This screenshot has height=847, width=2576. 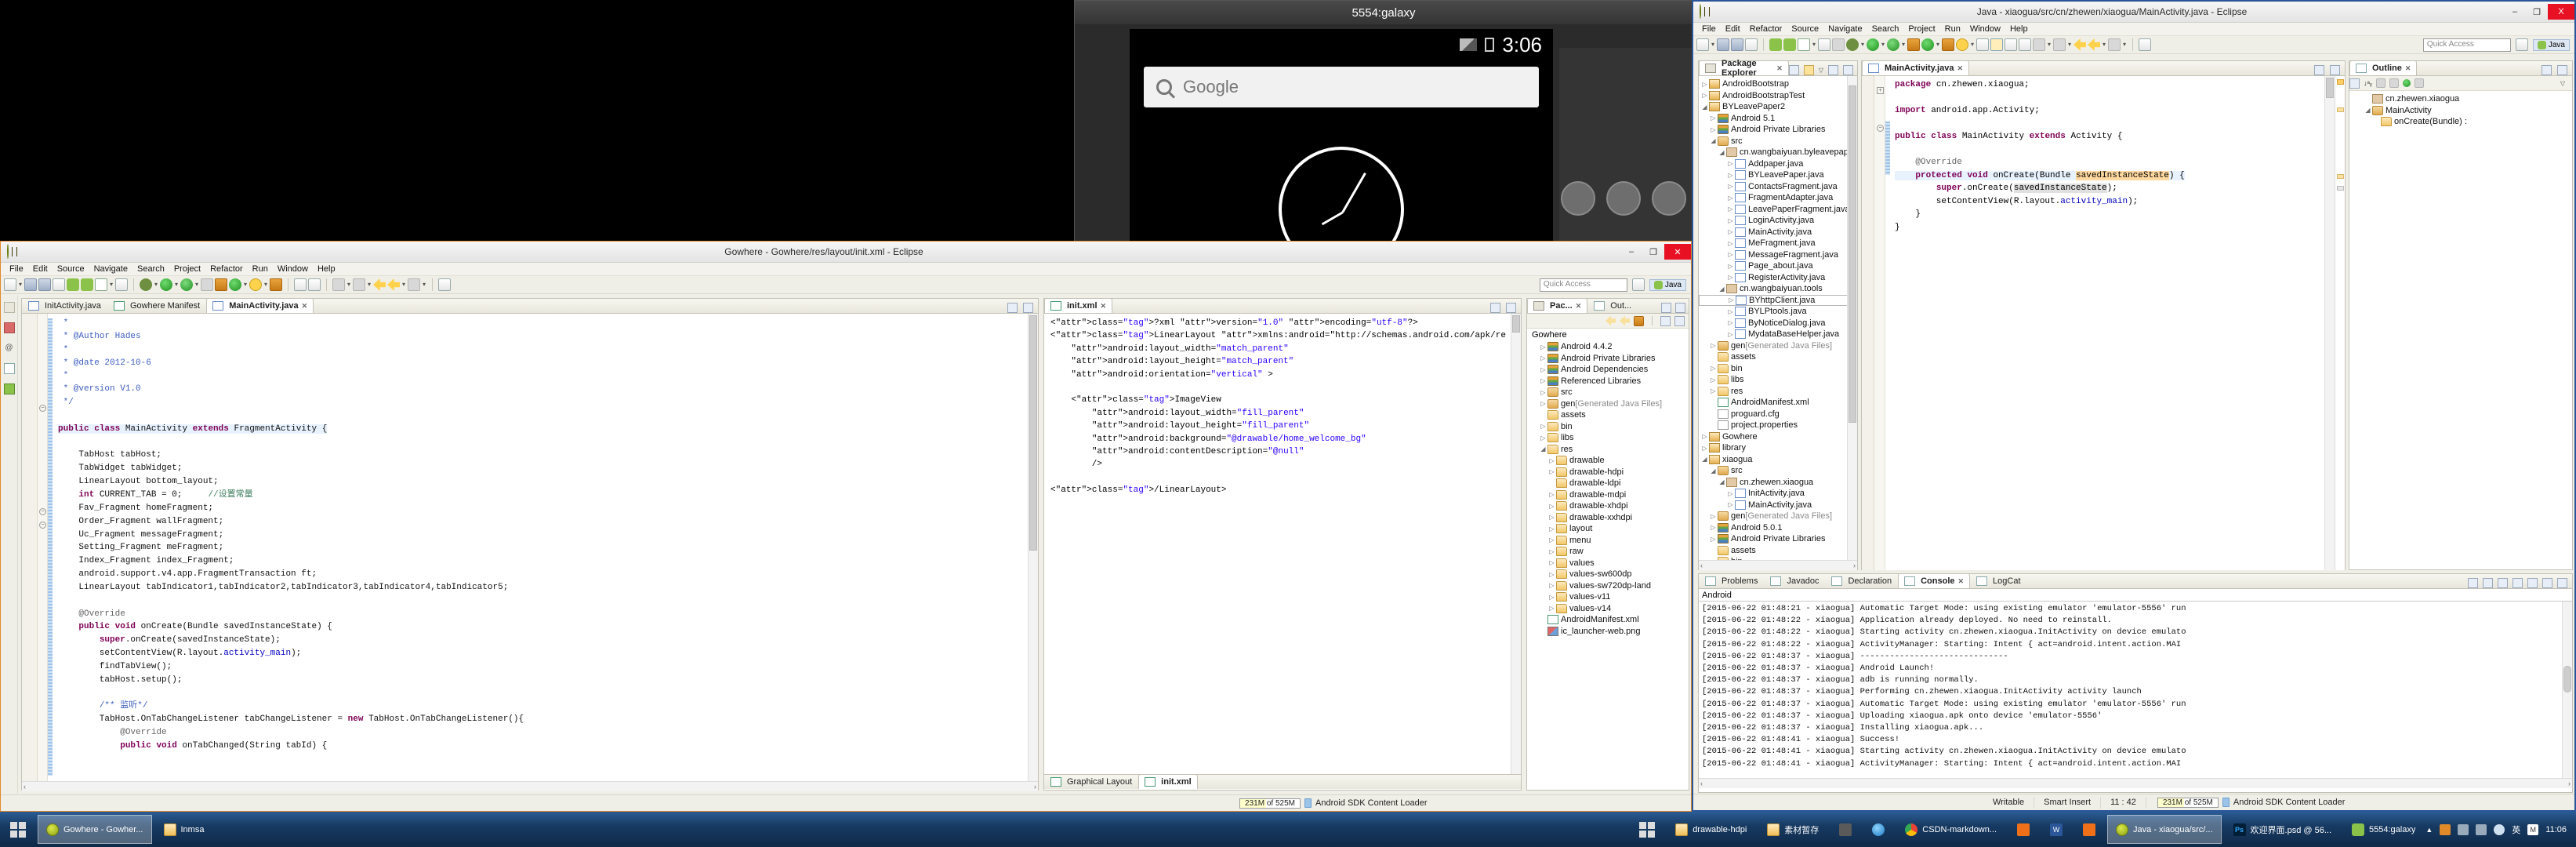 I want to click on maximize-button: ❐, so click(x=2537, y=12).